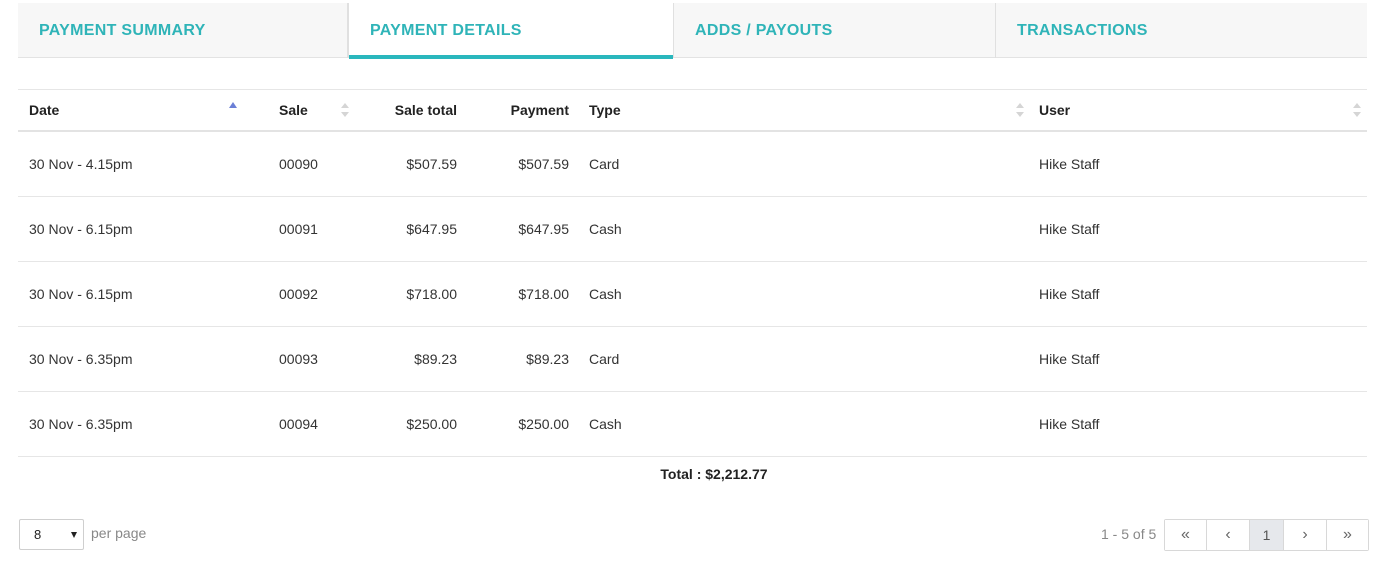 This screenshot has height=570, width=1384. I want to click on column-header-sale-label: Sale, so click(293, 110).